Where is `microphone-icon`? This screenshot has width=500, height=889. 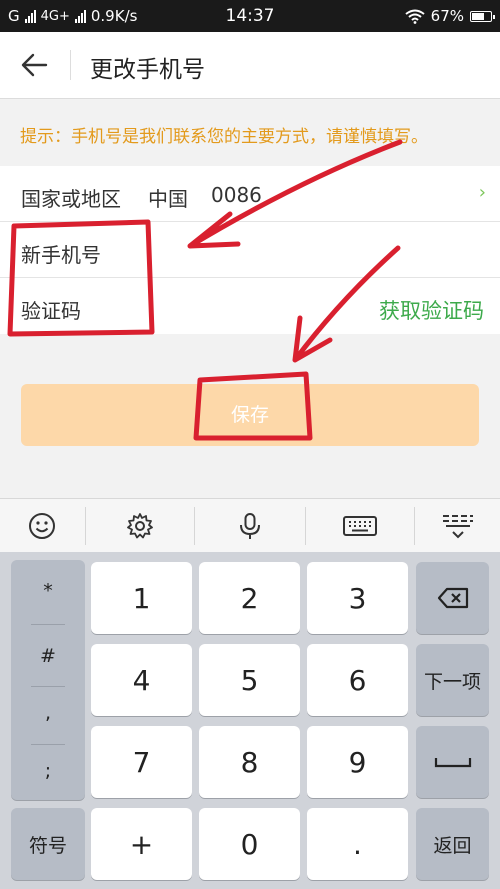 microphone-icon is located at coordinates (250, 526).